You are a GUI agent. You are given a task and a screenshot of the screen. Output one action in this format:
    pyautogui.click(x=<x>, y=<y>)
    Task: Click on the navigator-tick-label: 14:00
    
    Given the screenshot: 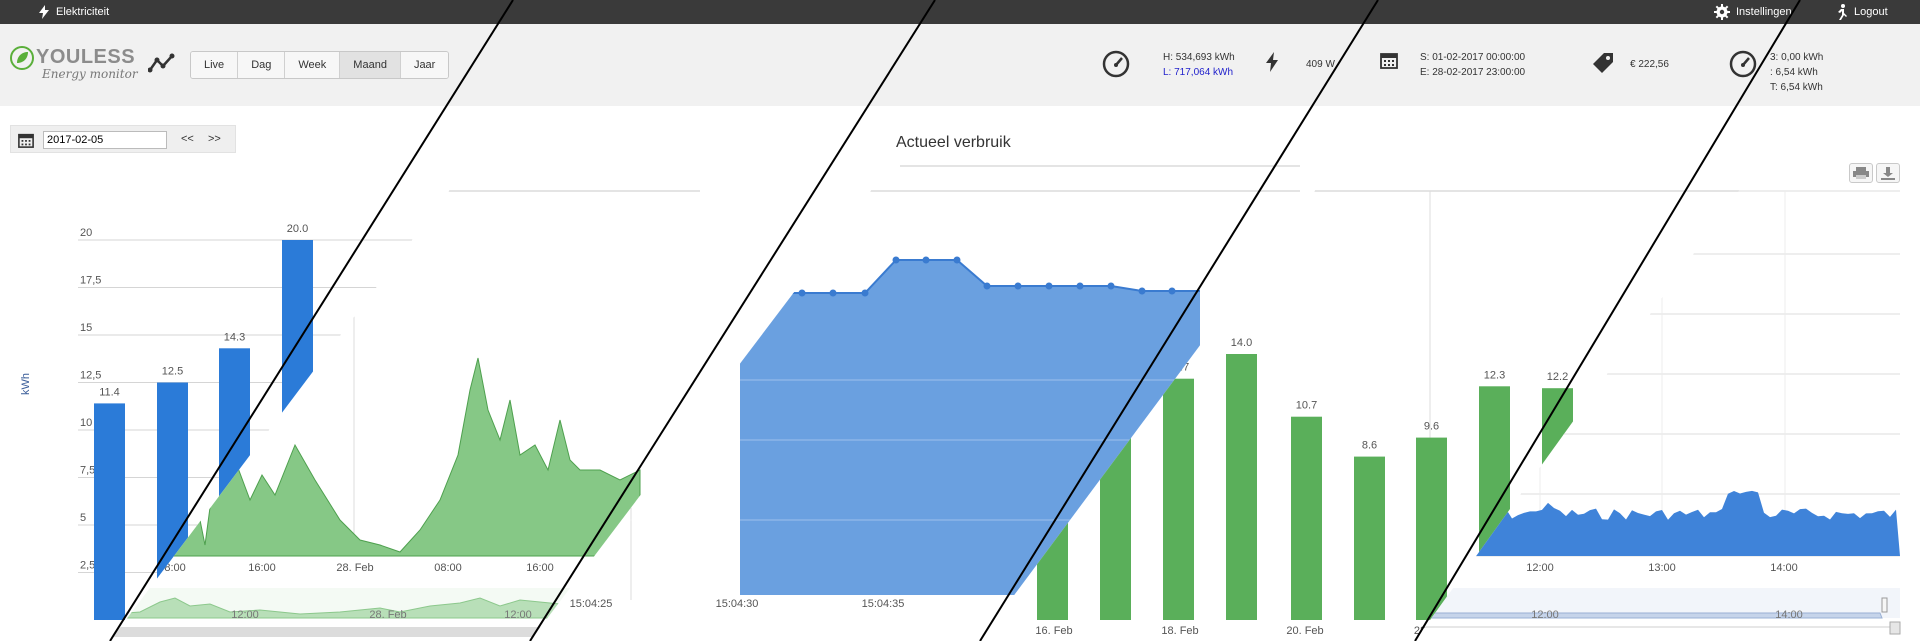 What is the action you would take?
    pyautogui.click(x=1789, y=615)
    